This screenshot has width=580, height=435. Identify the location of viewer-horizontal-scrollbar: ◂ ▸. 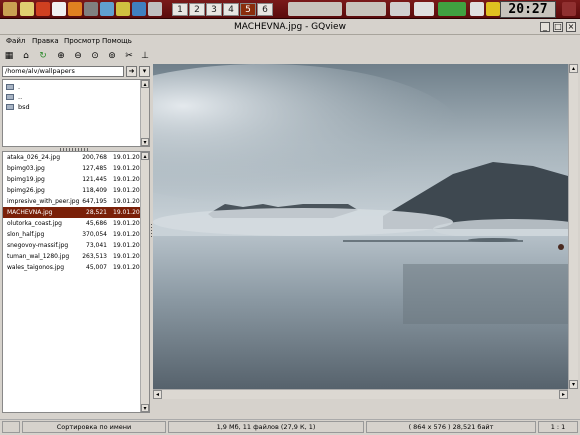
(360, 394).